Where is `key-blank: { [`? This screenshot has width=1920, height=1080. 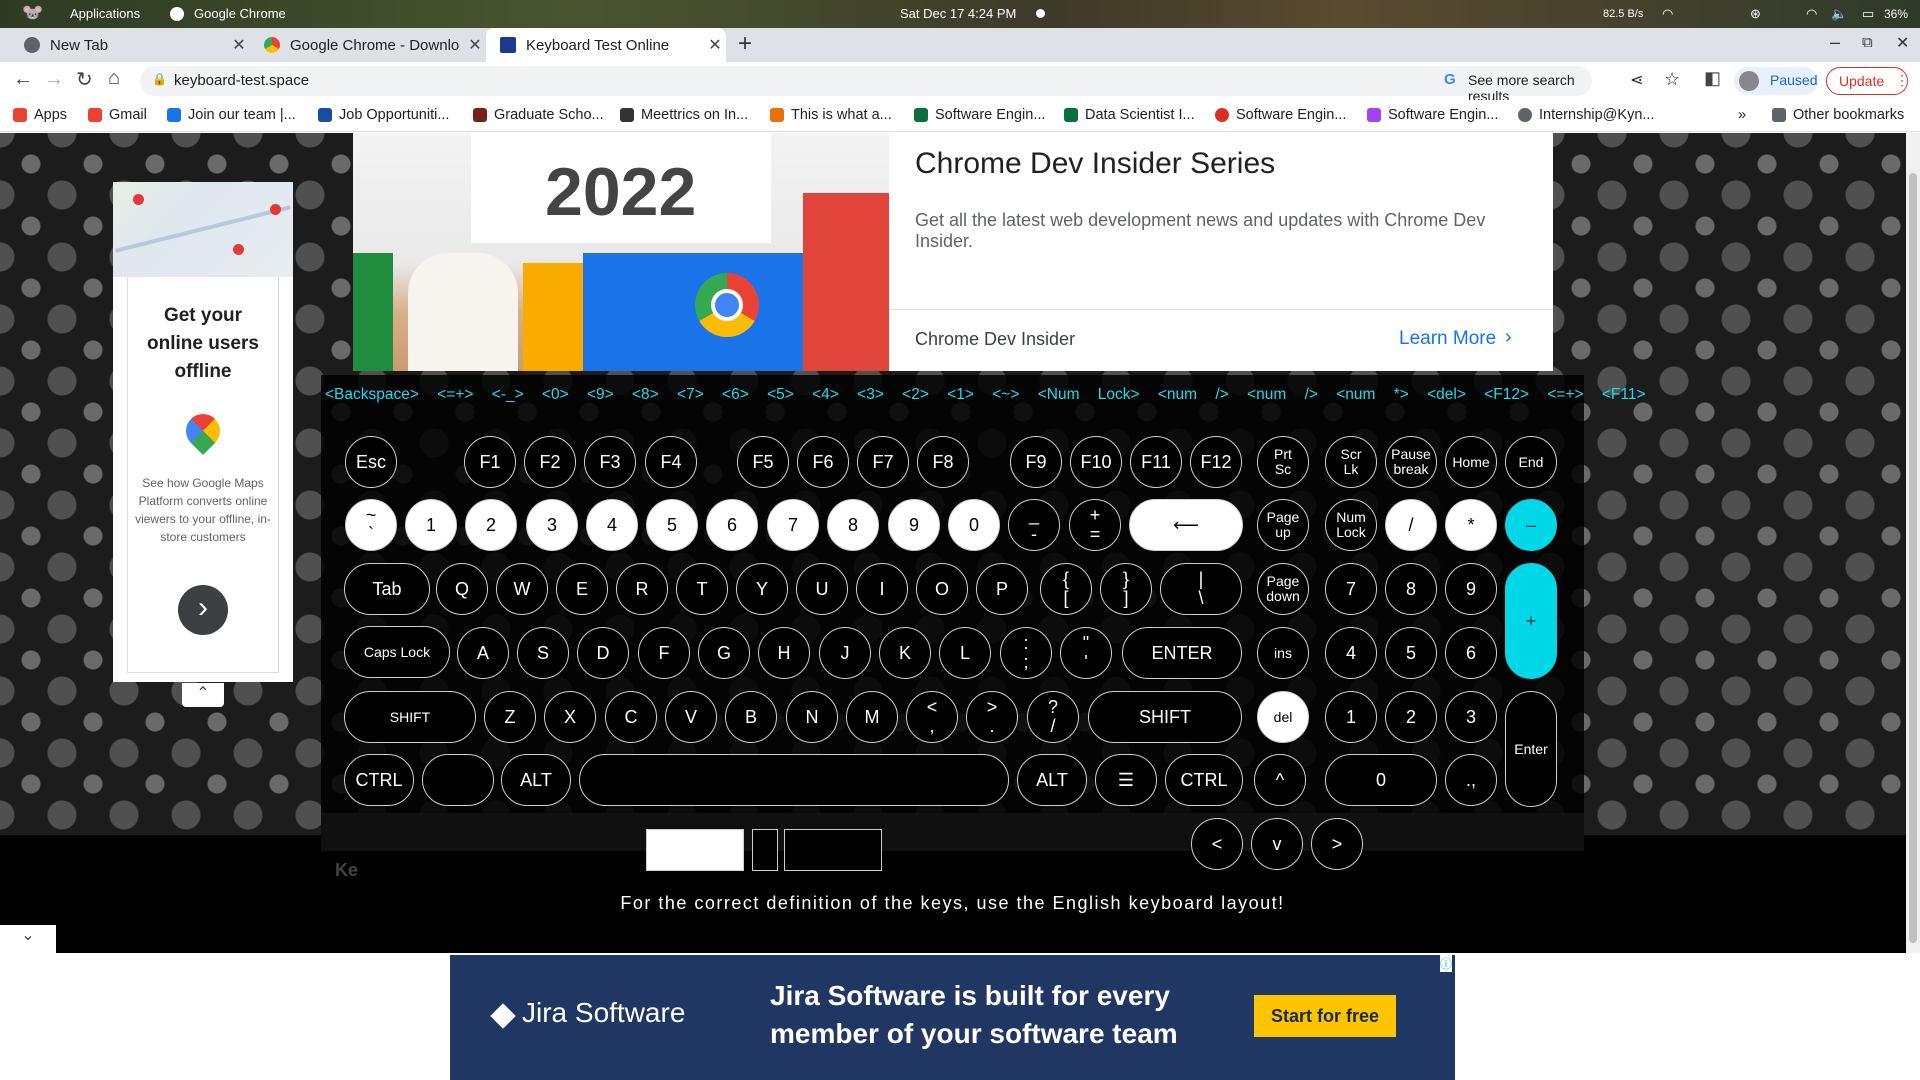
key-blank: { [ is located at coordinates (1066, 589).